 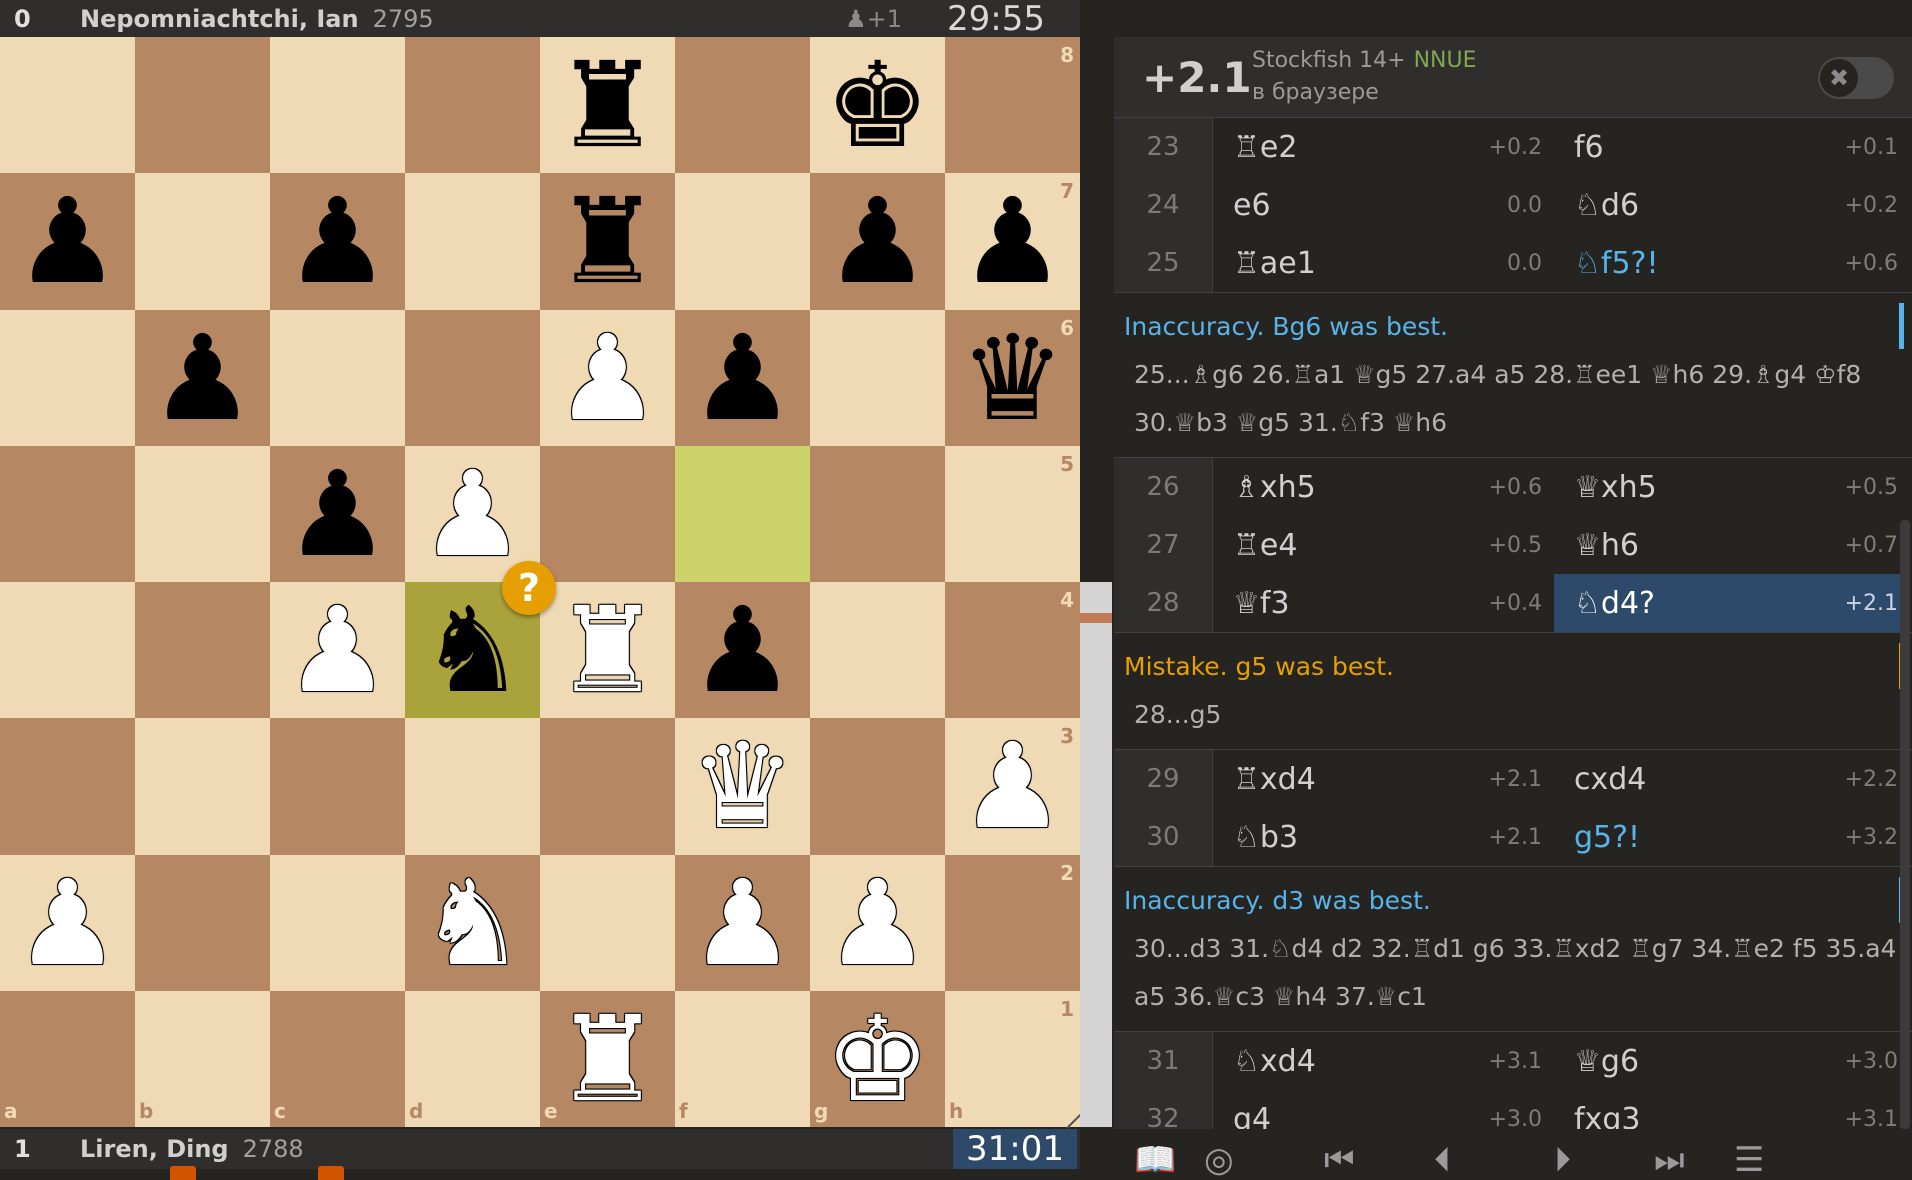 I want to click on square-e7: ♜, so click(x=607, y=241).